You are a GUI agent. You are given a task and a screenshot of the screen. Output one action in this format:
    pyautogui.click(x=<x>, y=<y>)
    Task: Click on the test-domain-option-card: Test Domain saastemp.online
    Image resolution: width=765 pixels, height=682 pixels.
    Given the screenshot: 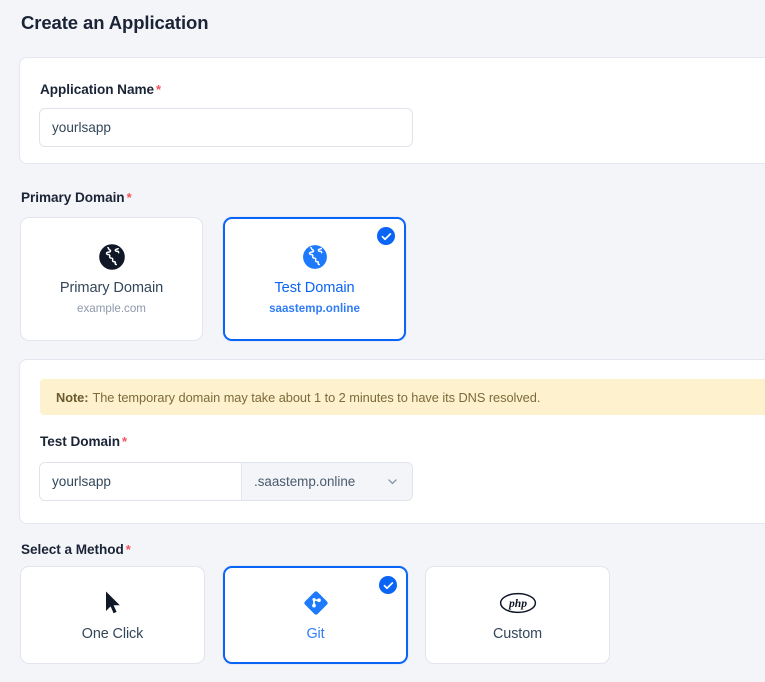 What is the action you would take?
    pyautogui.click(x=314, y=279)
    